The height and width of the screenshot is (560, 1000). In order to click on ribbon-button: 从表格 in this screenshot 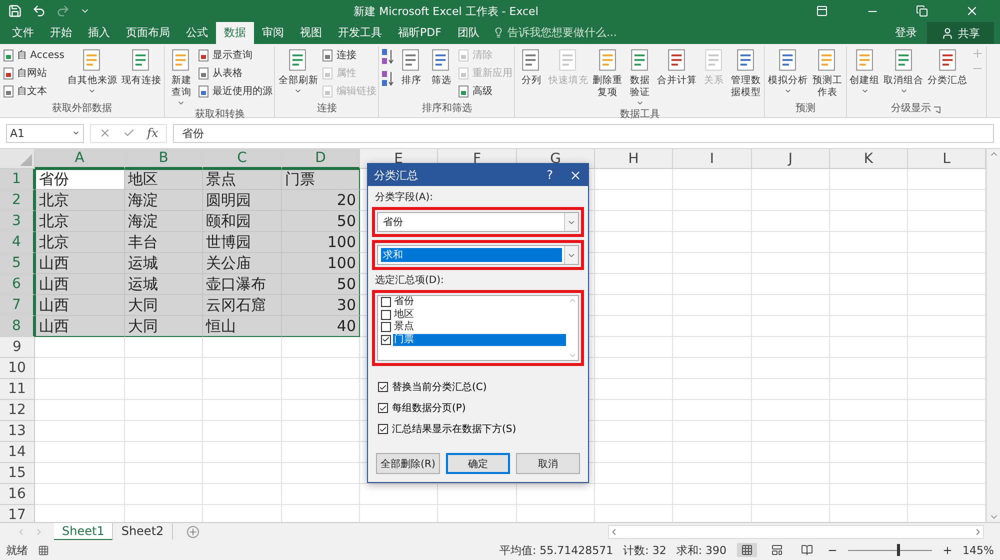, I will do `click(234, 73)`.